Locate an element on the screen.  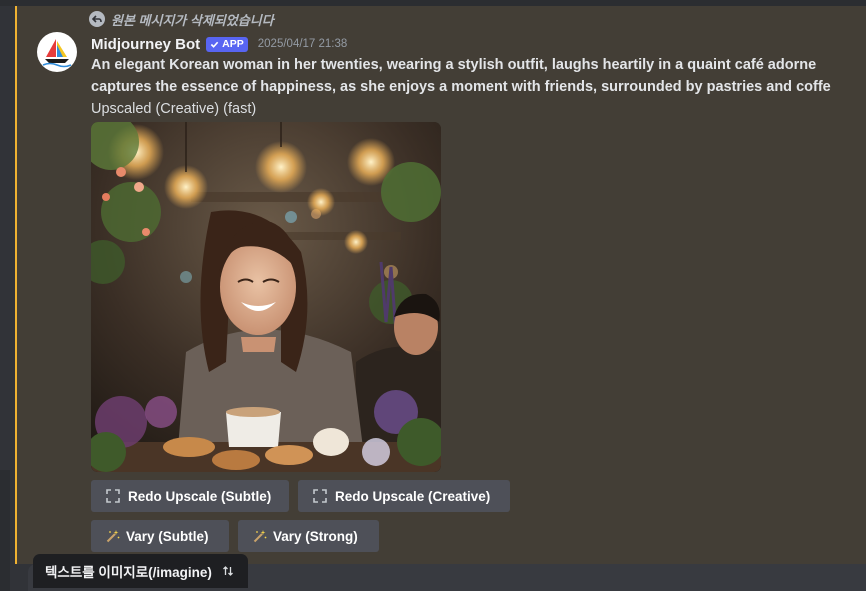
redo-upscale-creative-button: Redo Upscale (Creative) is located at coordinates (404, 496).